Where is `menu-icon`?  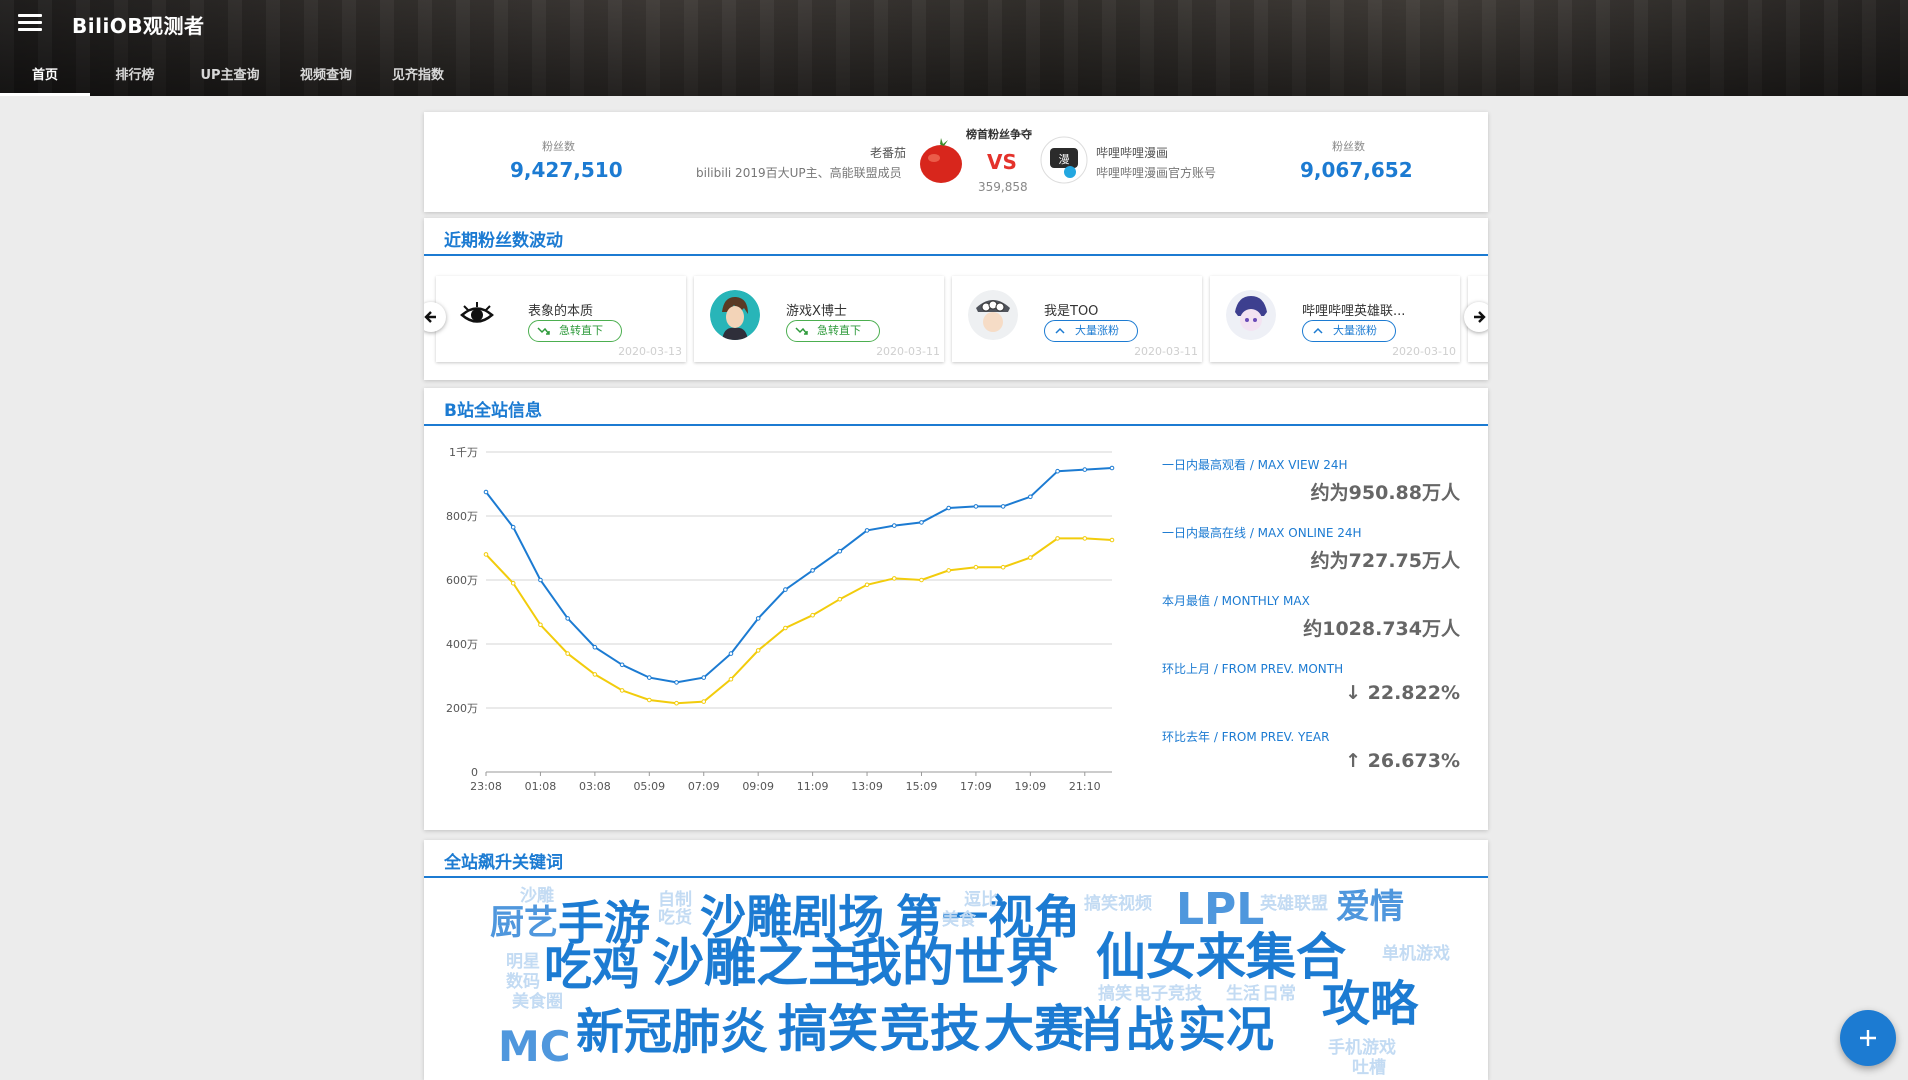 menu-icon is located at coordinates (30, 24).